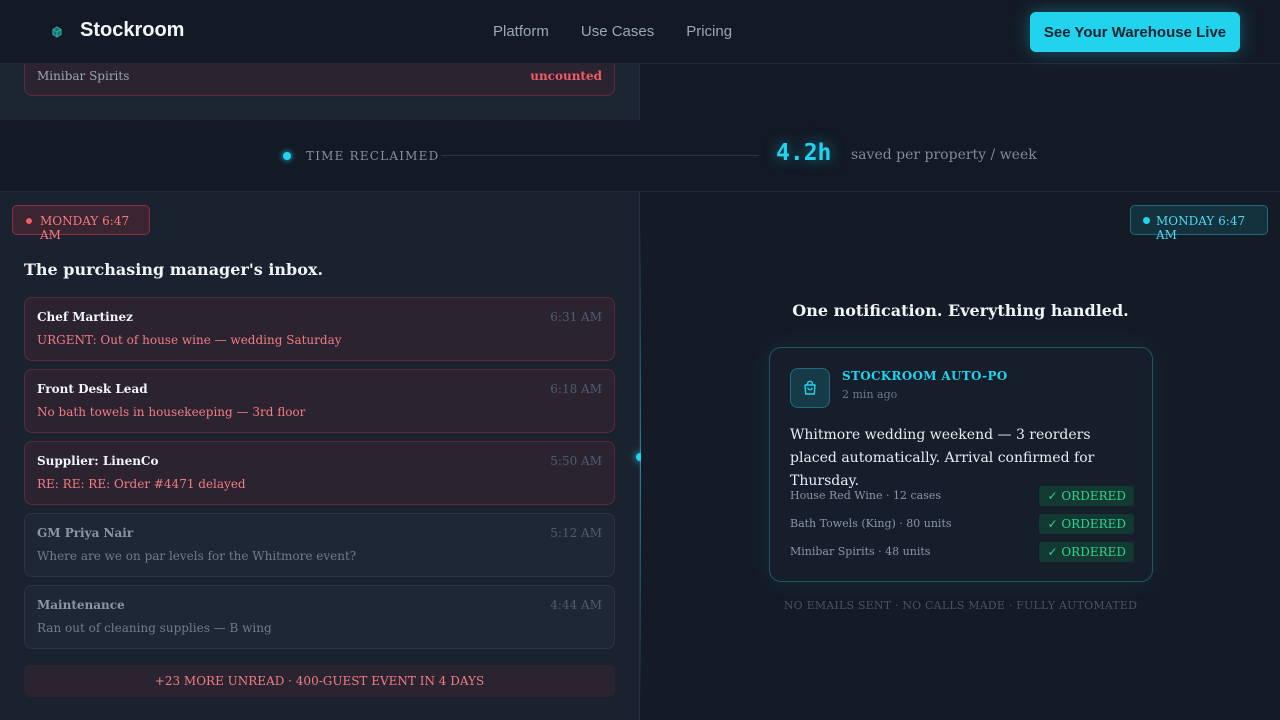 The image size is (1280, 720). I want to click on email-sender: Front Desk Lead, so click(92, 389).